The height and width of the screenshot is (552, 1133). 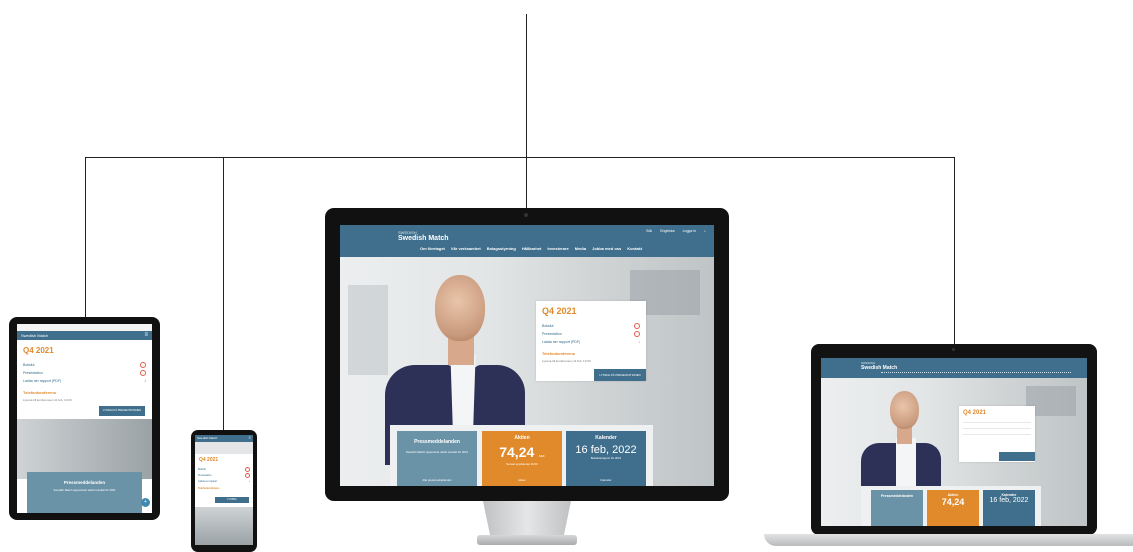 I want to click on tile-share-link: Aktien, so click(x=522, y=480).